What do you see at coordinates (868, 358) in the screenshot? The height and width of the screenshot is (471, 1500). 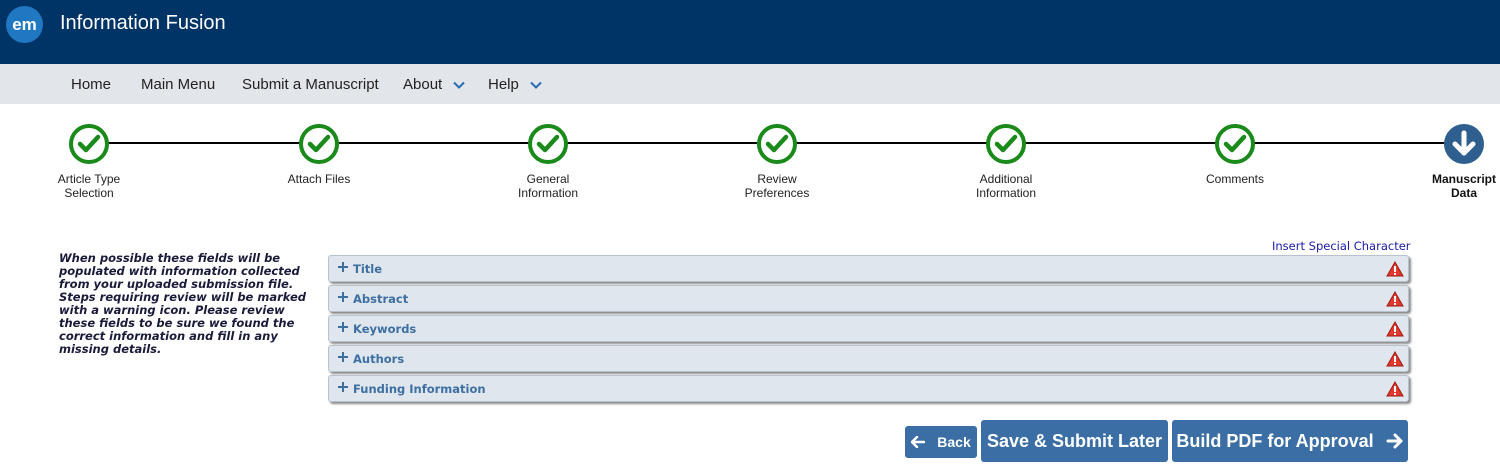 I see `panel-authors: Authors` at bounding box center [868, 358].